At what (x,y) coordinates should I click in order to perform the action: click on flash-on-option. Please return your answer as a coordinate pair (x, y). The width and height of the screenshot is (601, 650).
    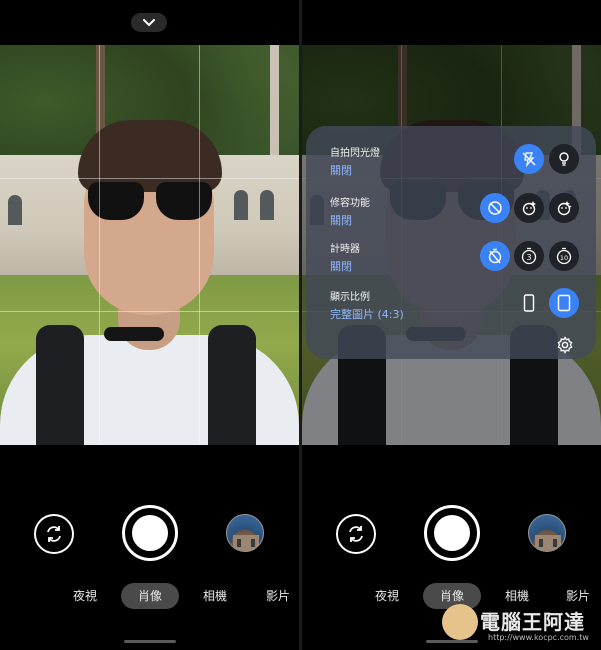
    Looking at the image, I should click on (564, 159).